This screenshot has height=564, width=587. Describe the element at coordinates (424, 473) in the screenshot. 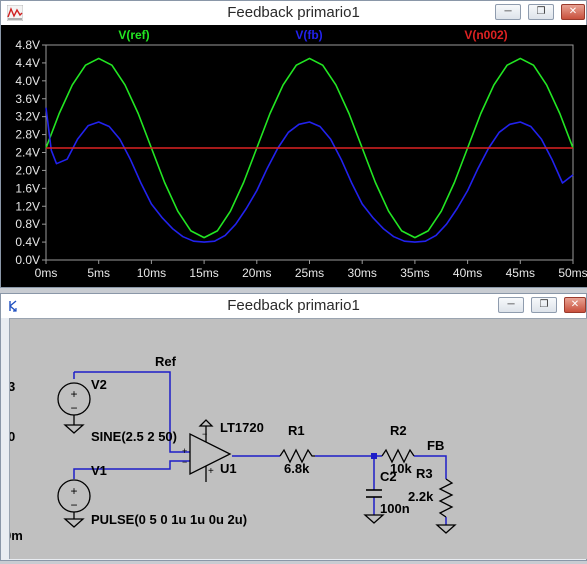

I see `r3-name-label: R3` at that location.